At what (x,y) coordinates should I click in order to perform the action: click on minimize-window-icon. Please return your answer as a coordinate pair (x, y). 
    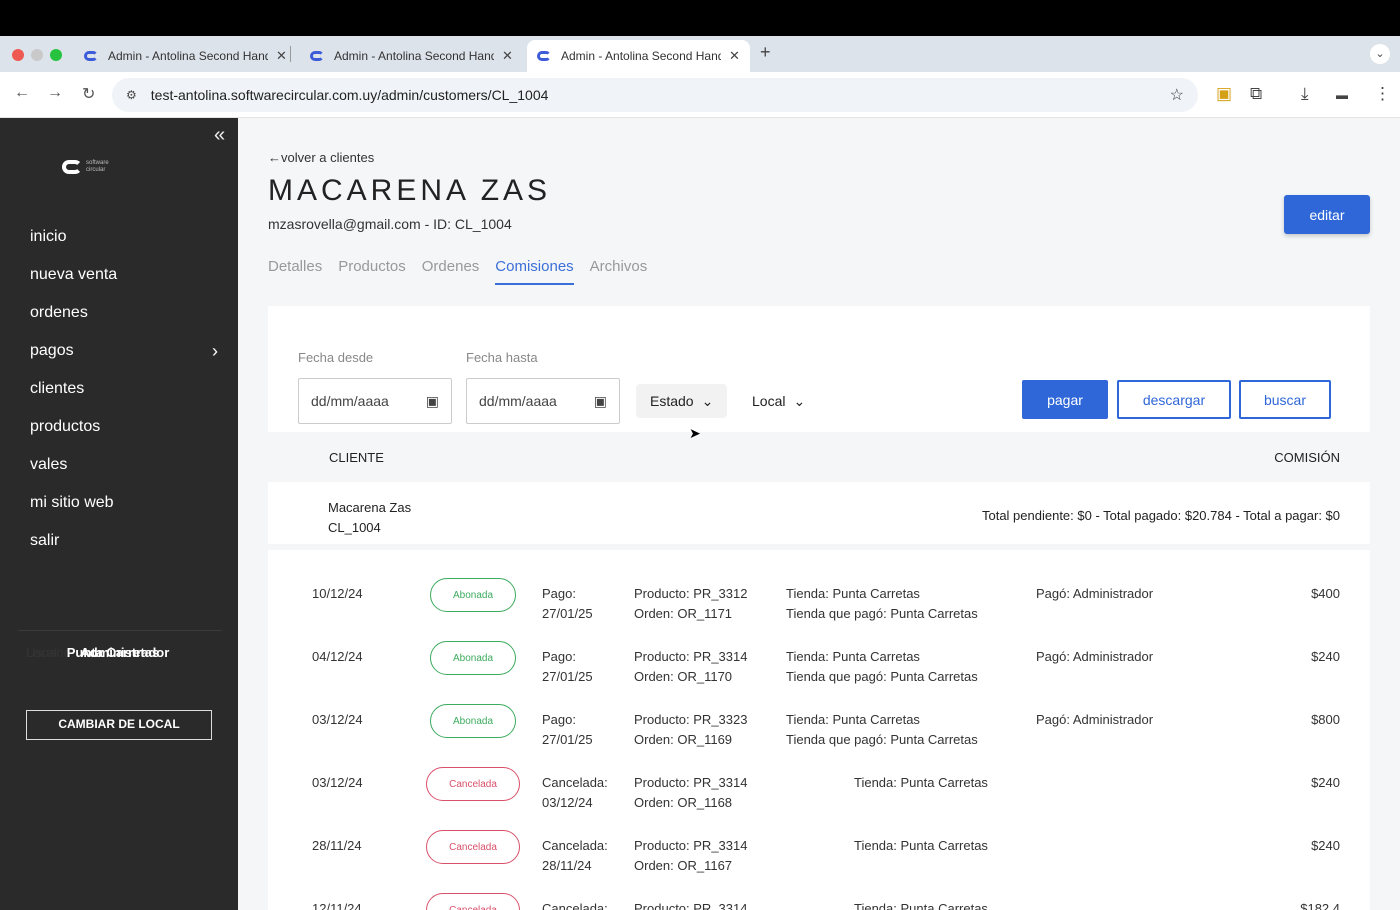
    Looking at the image, I should click on (37, 55).